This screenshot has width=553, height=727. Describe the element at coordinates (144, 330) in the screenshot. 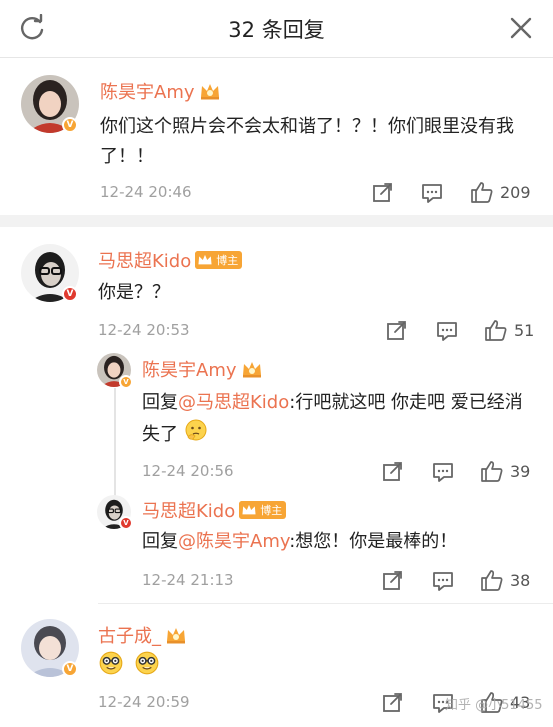

I see `comment-time: 12-24 20:53` at that location.